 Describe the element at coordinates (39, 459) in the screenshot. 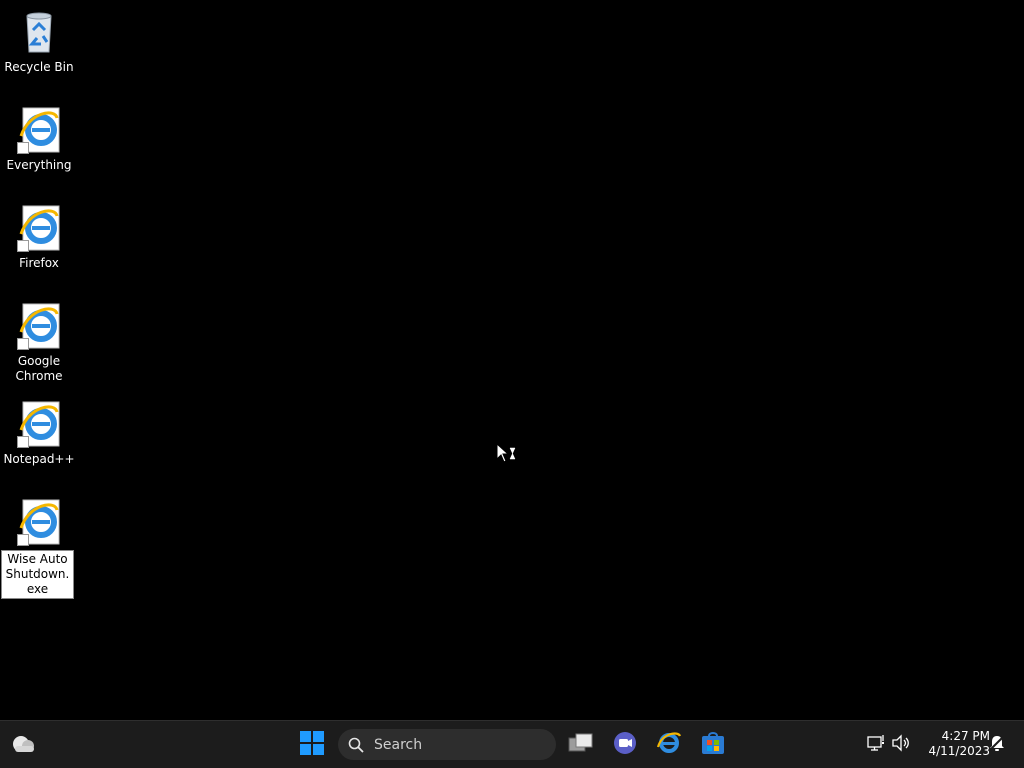

I see `desktop-icon-label: Notepad++` at that location.